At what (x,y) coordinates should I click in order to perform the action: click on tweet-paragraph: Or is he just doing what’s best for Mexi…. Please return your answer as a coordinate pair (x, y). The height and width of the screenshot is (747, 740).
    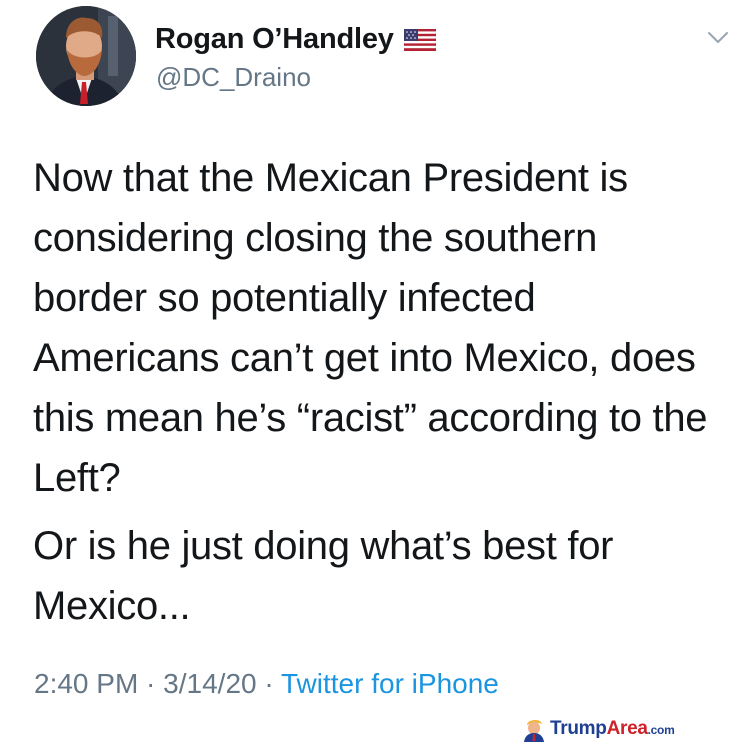
    Looking at the image, I should click on (323, 576).